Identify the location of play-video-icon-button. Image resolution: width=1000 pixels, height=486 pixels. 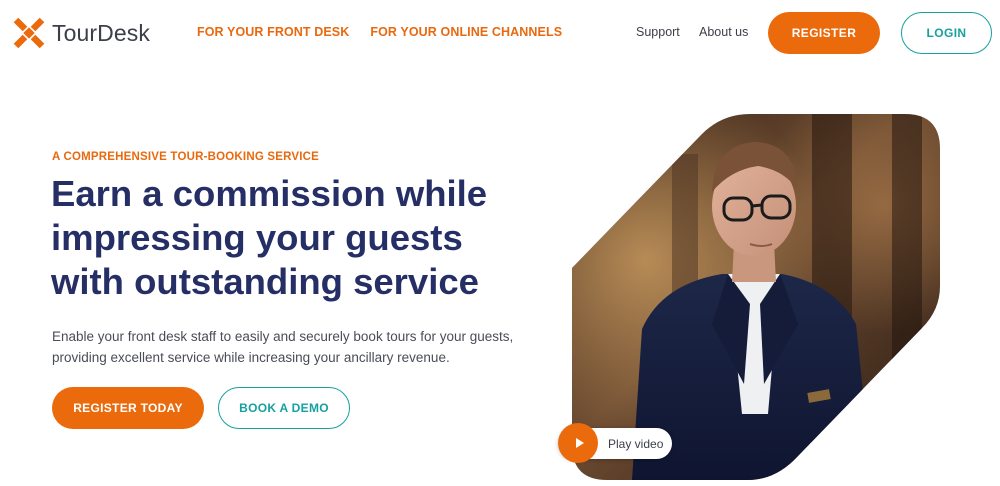
(578, 443).